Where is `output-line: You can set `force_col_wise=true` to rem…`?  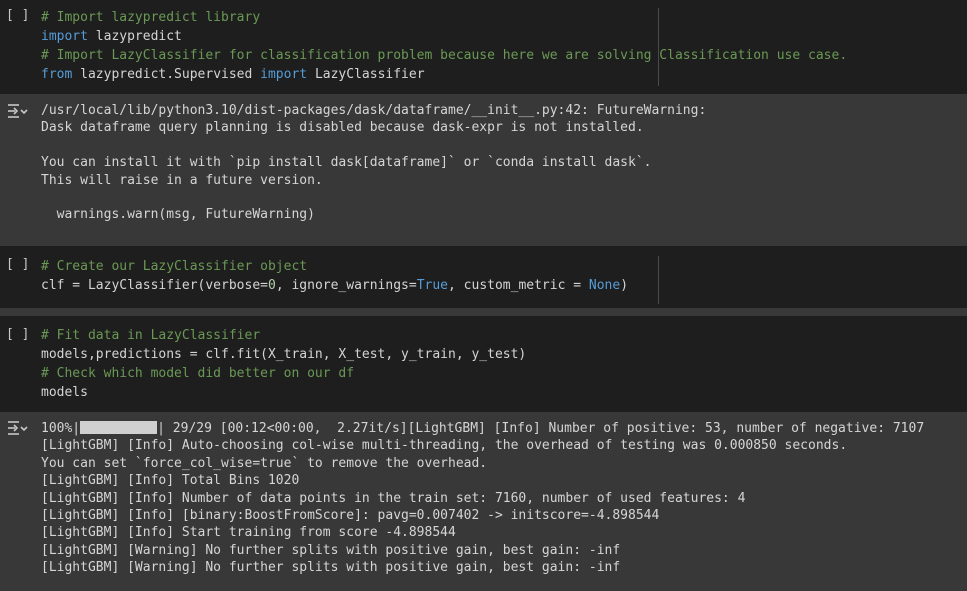
output-line: You can set `force_col_wise=true` to rem… is located at coordinates (264, 463).